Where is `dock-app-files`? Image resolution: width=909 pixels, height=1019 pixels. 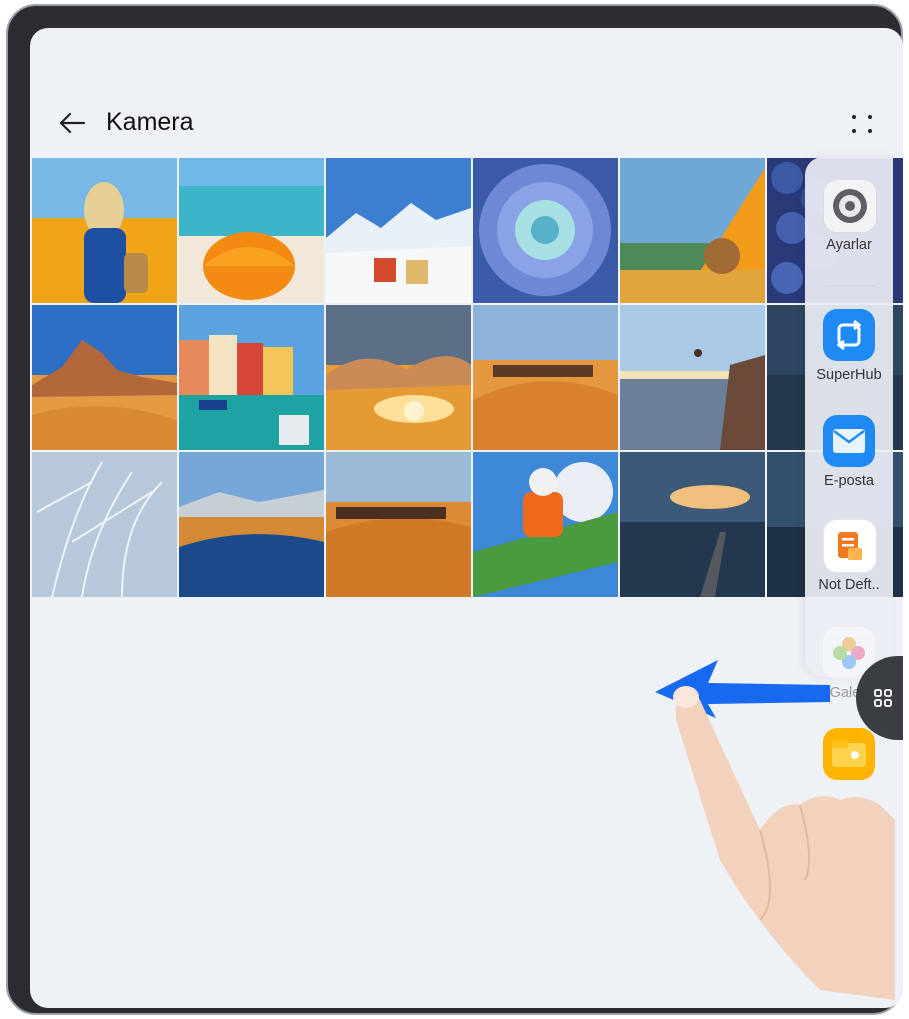
dock-app-files is located at coordinates (849, 773).